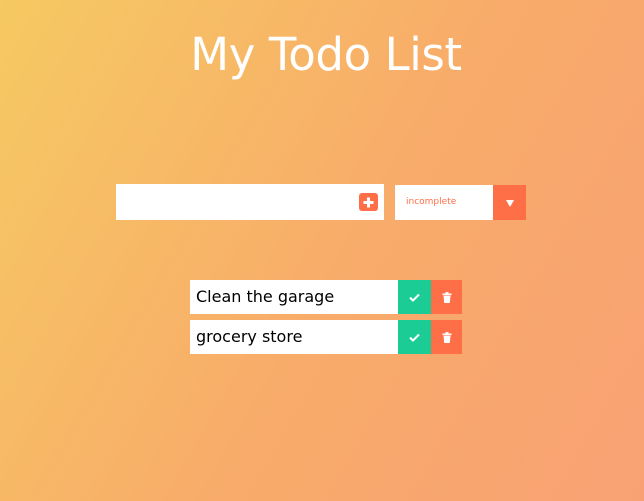 The image size is (644, 501). What do you see at coordinates (294, 297) in the screenshot?
I see `todo-text: Clean the garage` at bounding box center [294, 297].